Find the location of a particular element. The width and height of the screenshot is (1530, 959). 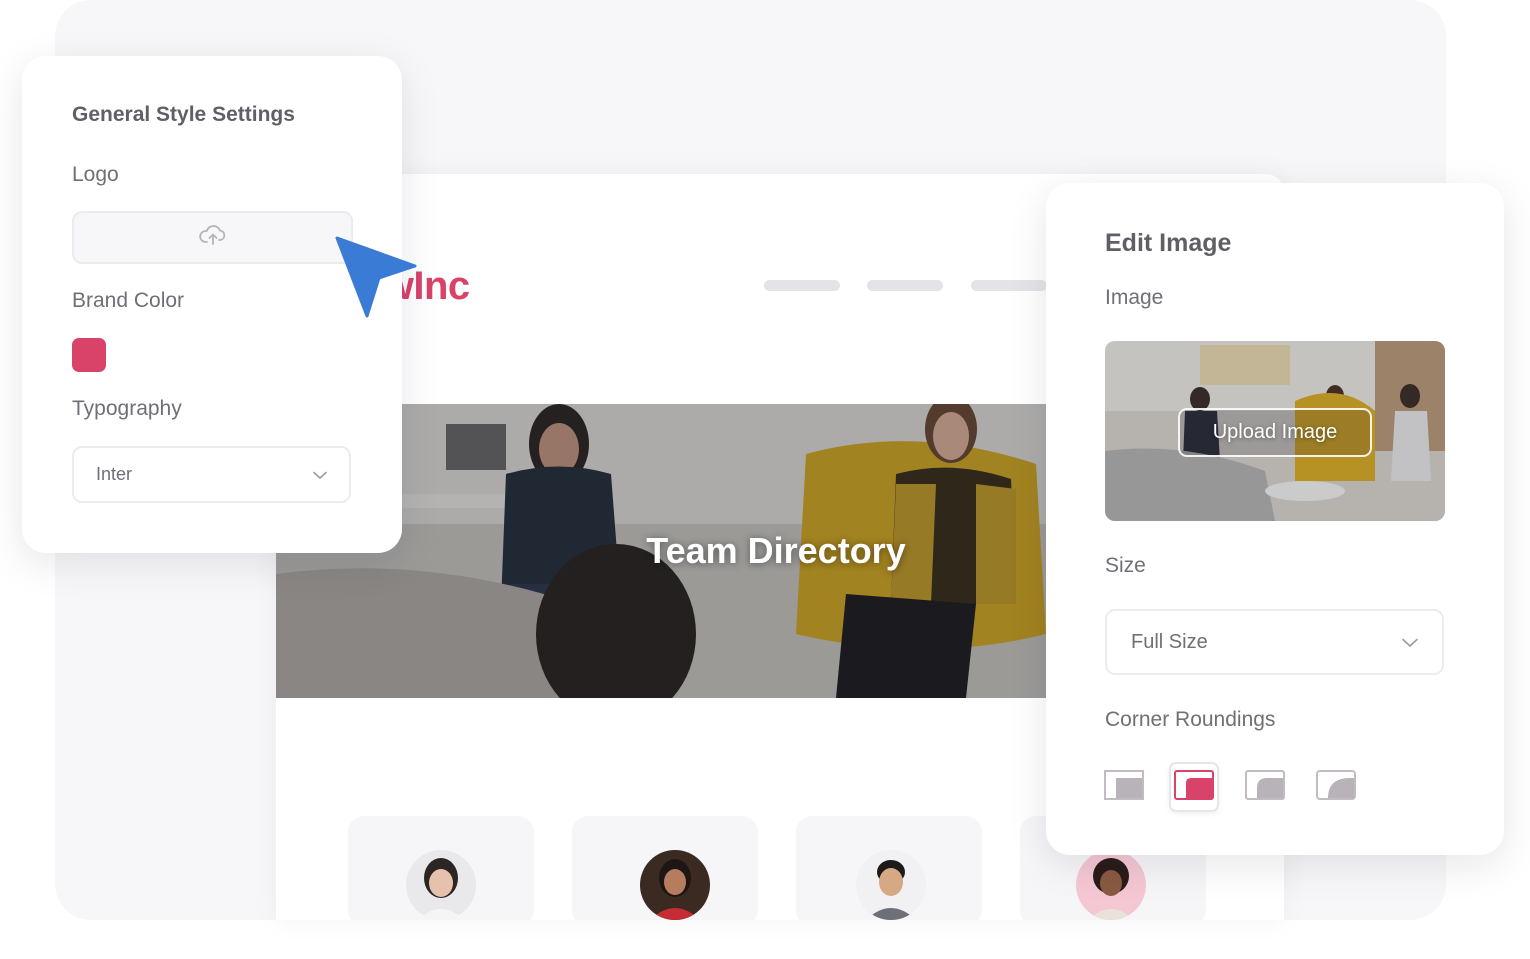

image-label: Image is located at coordinates (1134, 297).